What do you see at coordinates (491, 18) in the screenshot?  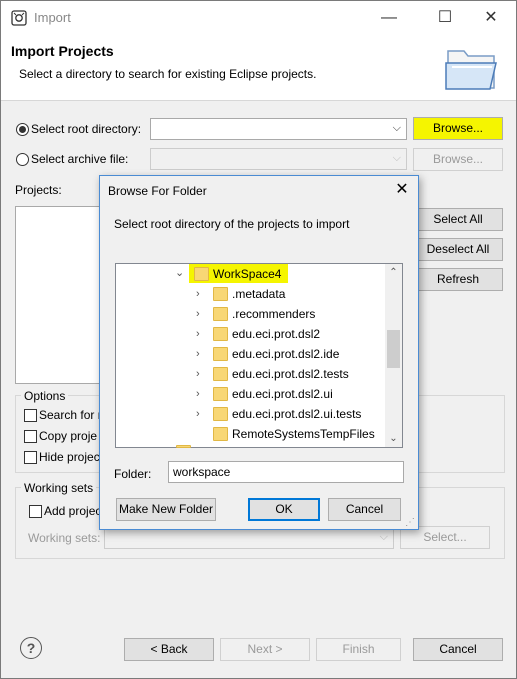 I see `close-button: ✕` at bounding box center [491, 18].